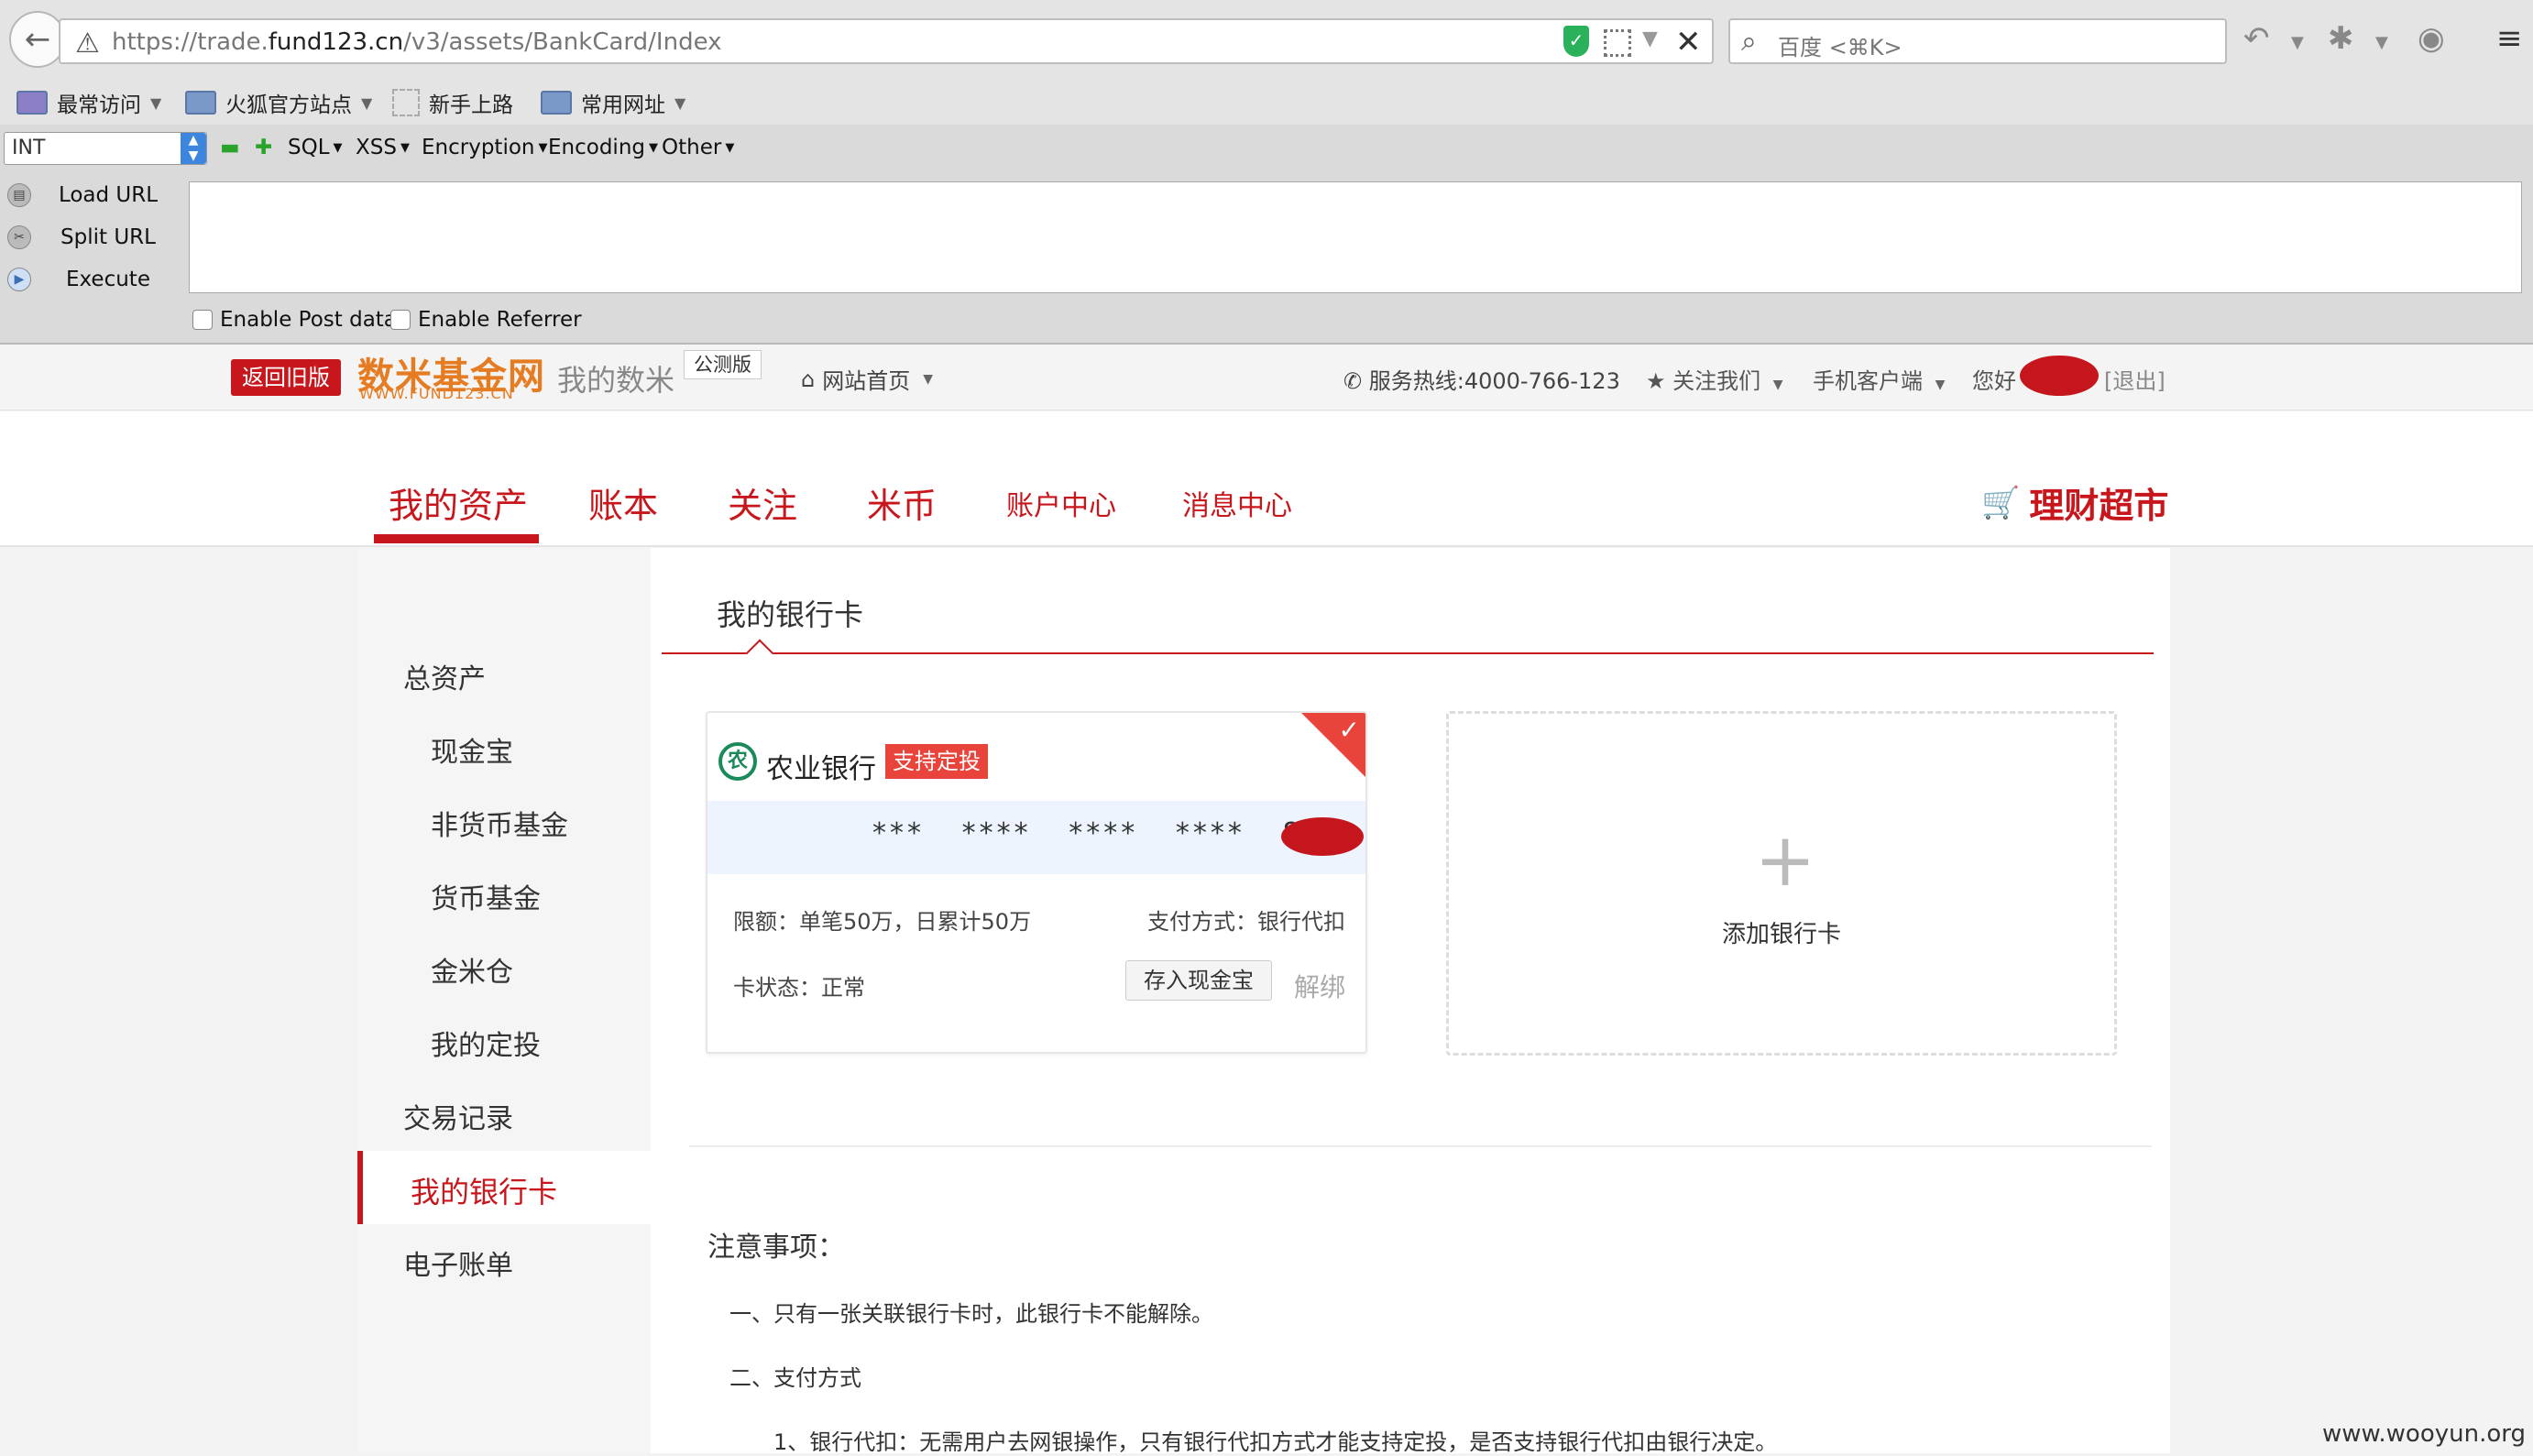 The width and height of the screenshot is (2533, 1456). What do you see at coordinates (1237, 503) in the screenshot?
I see `tab-message-center: 消息中心` at bounding box center [1237, 503].